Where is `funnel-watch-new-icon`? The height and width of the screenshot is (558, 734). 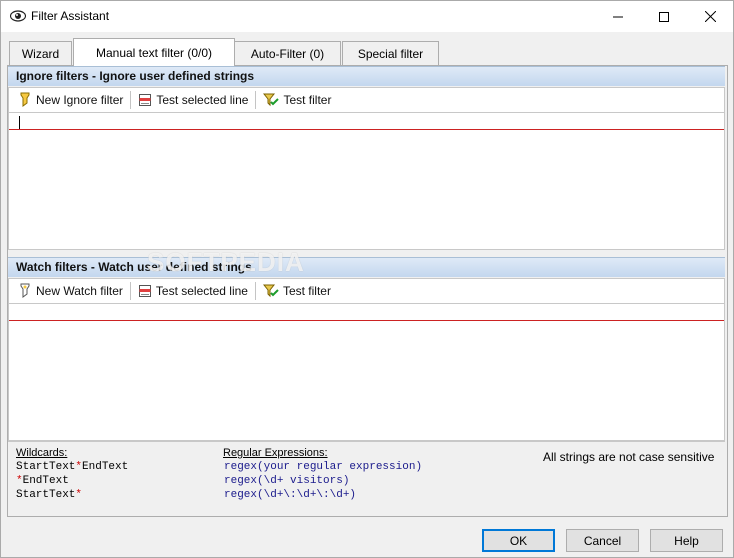 funnel-watch-new-icon is located at coordinates (25, 290).